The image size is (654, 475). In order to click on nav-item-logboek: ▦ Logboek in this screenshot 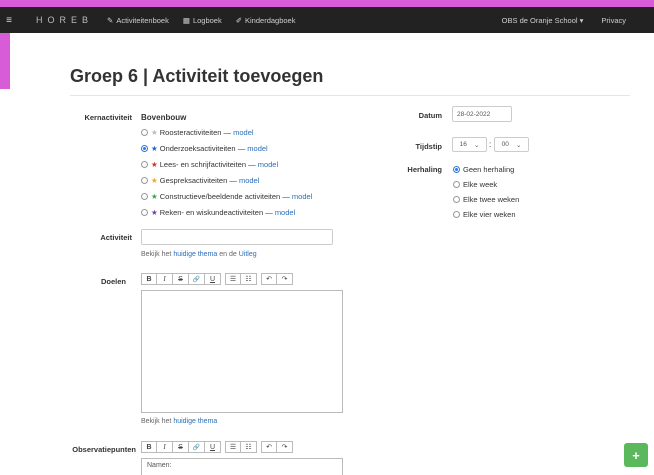, I will do `click(202, 20)`.